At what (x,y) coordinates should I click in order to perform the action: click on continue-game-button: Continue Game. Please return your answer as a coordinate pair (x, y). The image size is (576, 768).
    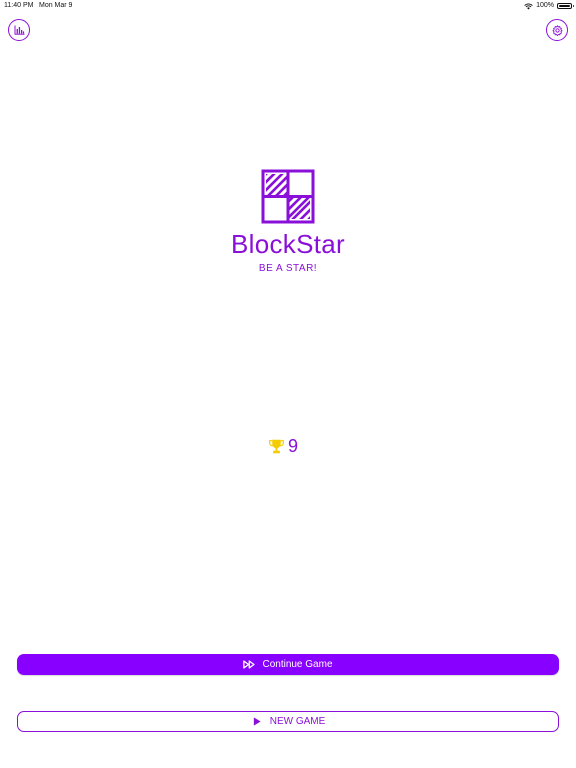
    Looking at the image, I should click on (288, 664).